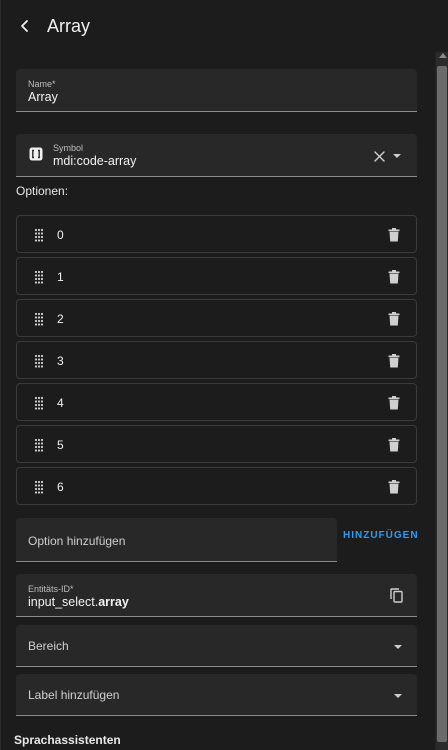 Image resolution: width=448 pixels, height=750 pixels. I want to click on symbol-field: Symbol mdi:code-array, so click(216, 155).